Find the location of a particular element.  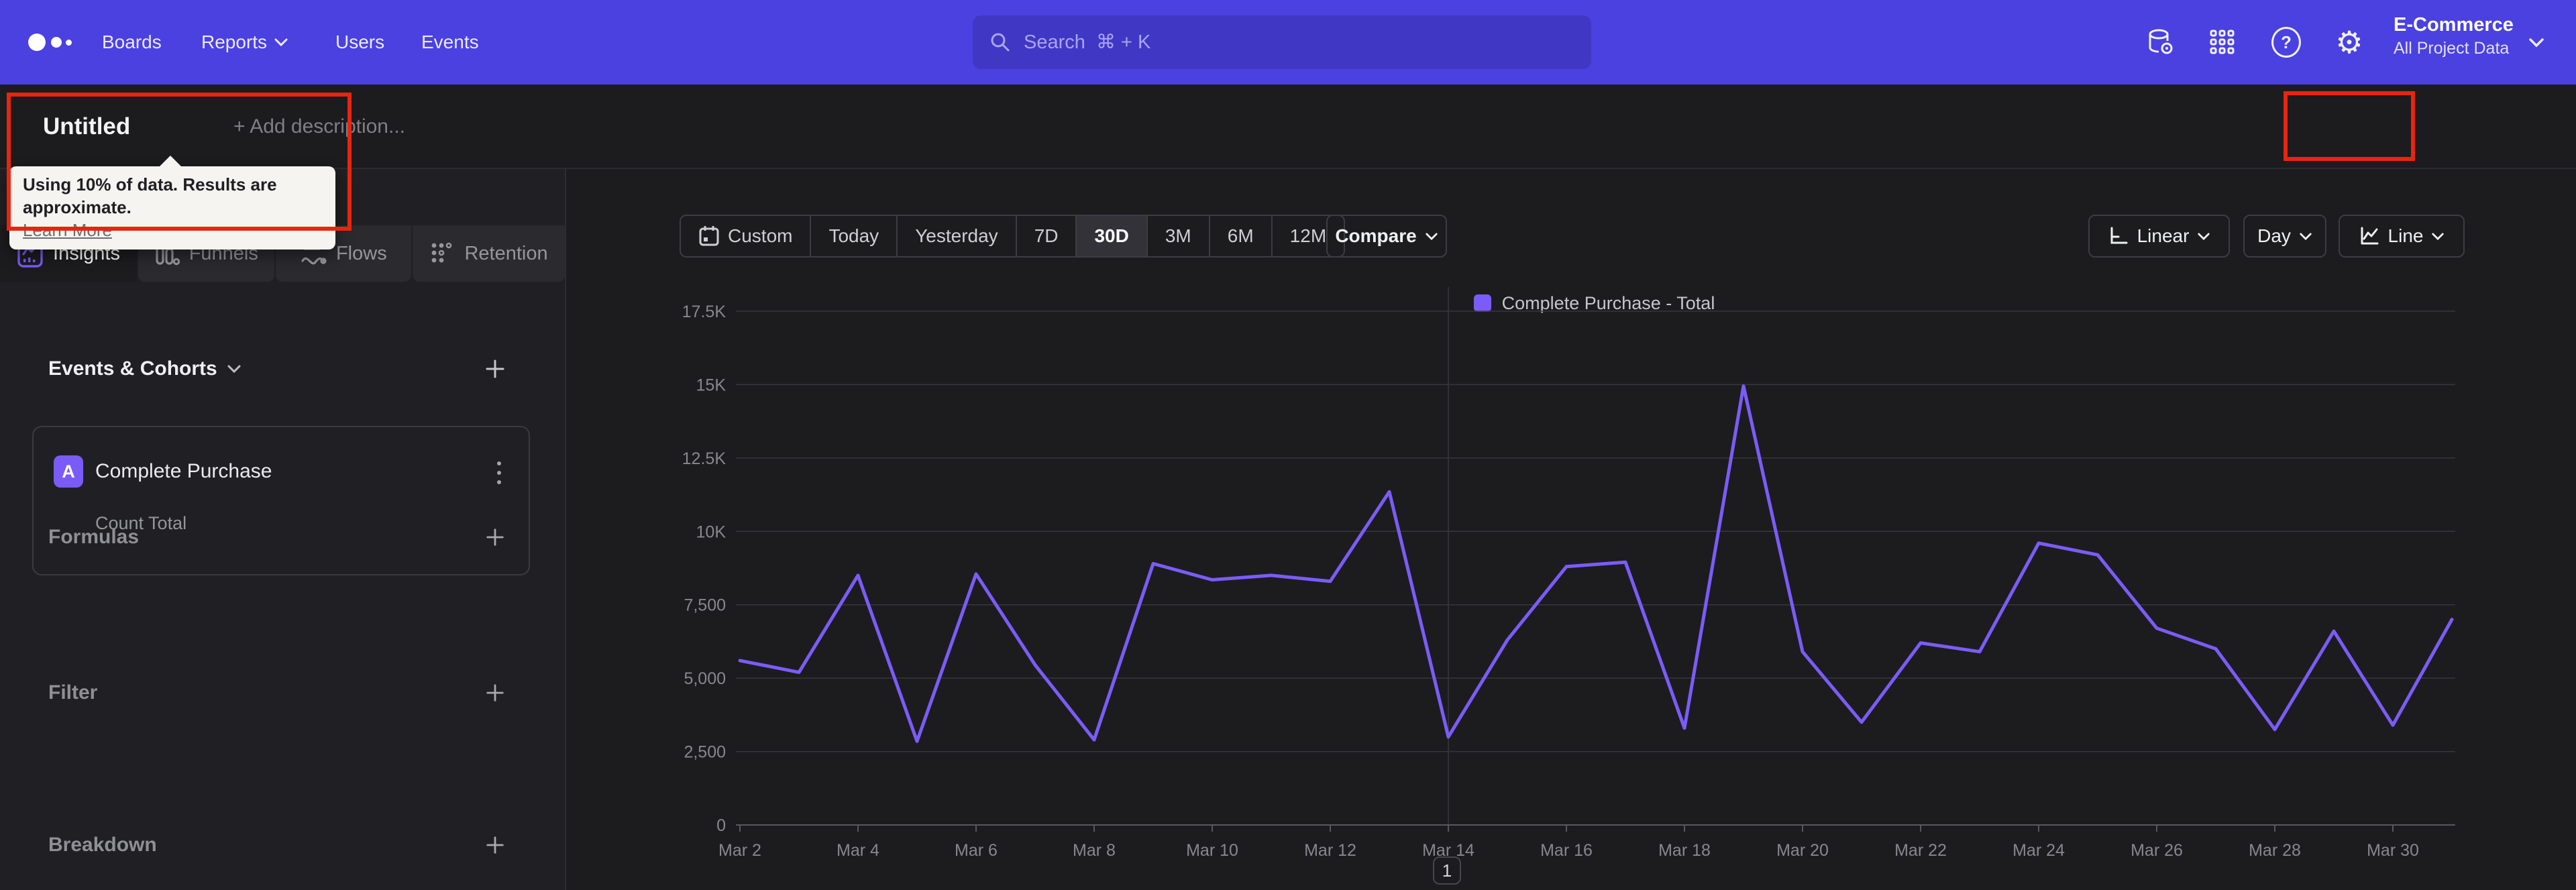

nav-users: Users is located at coordinates (359, 42).